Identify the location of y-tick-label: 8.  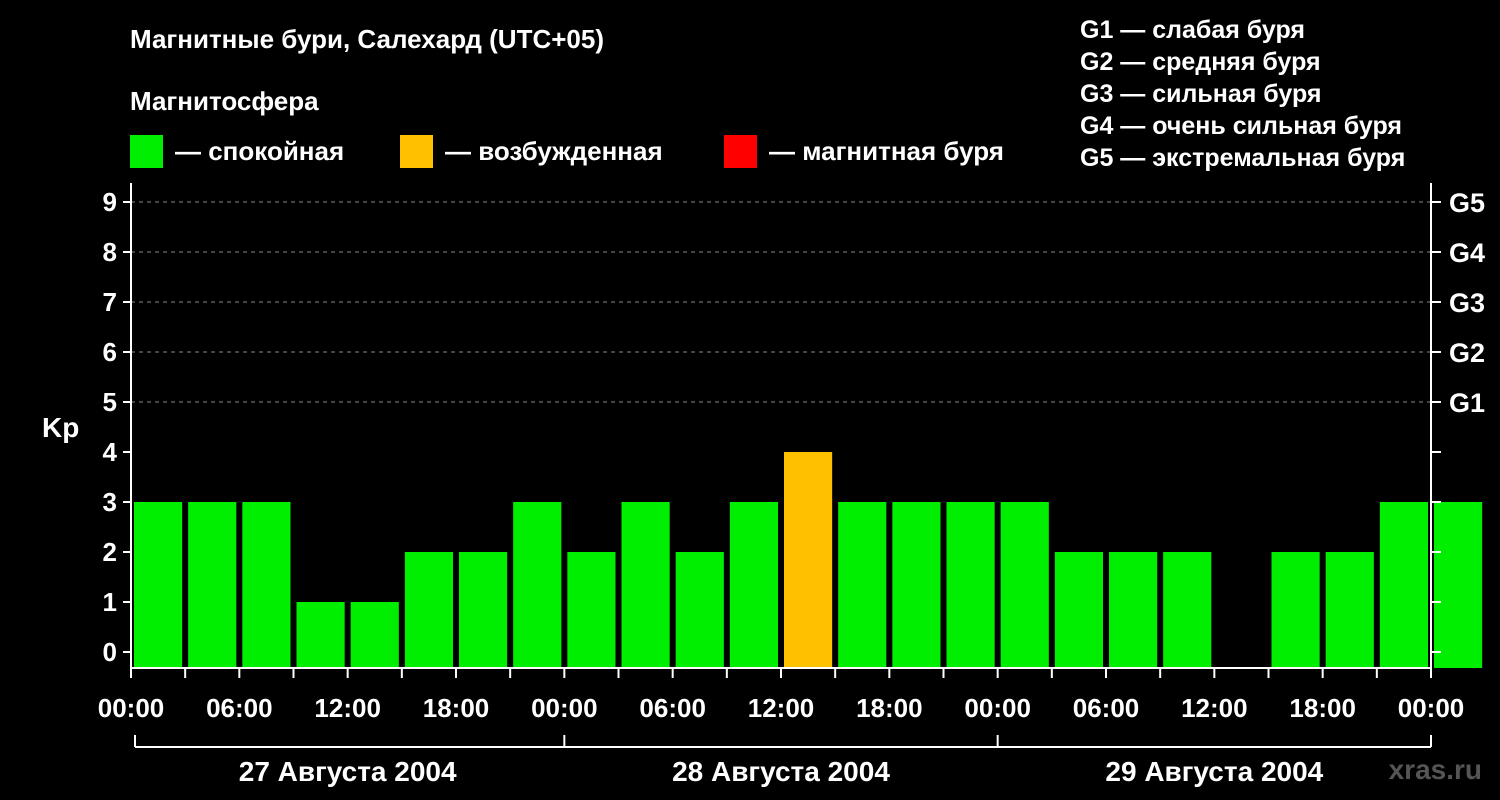
(110, 252).